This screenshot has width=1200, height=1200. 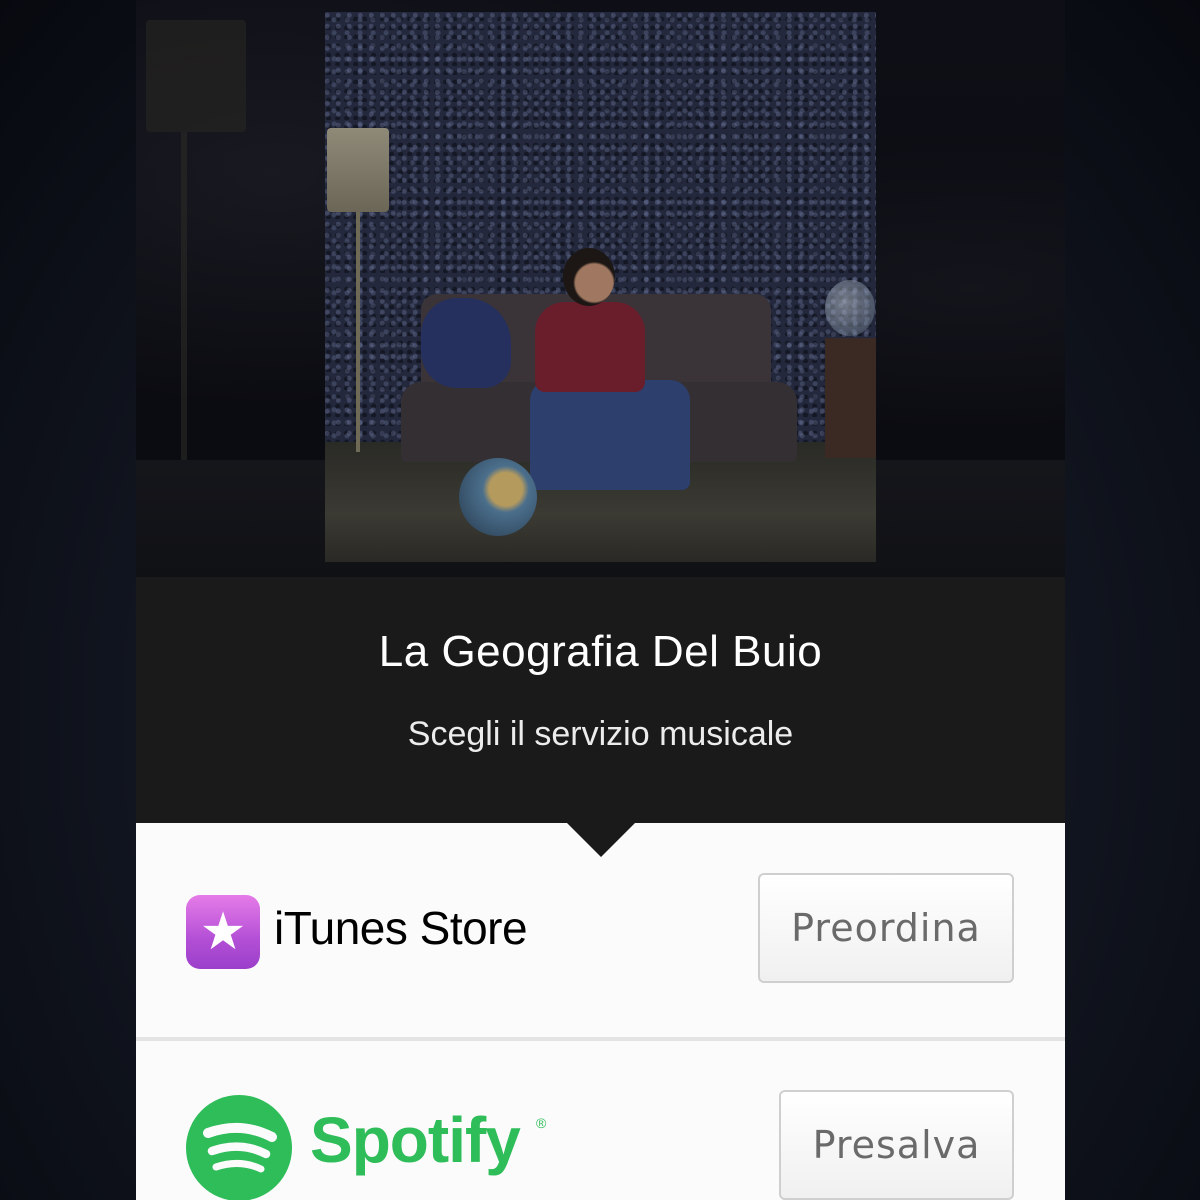 What do you see at coordinates (896, 1145) in the screenshot?
I see `presave-button: Presalva` at bounding box center [896, 1145].